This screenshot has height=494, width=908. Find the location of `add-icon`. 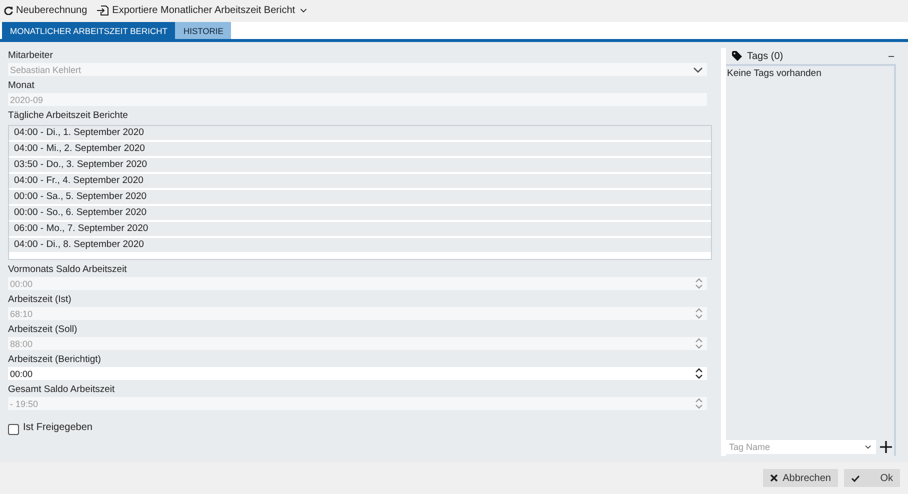

add-icon is located at coordinates (886, 447).